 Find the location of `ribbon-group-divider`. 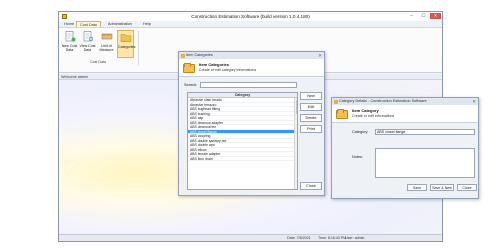

ribbon-group-divider is located at coordinates (138, 48).